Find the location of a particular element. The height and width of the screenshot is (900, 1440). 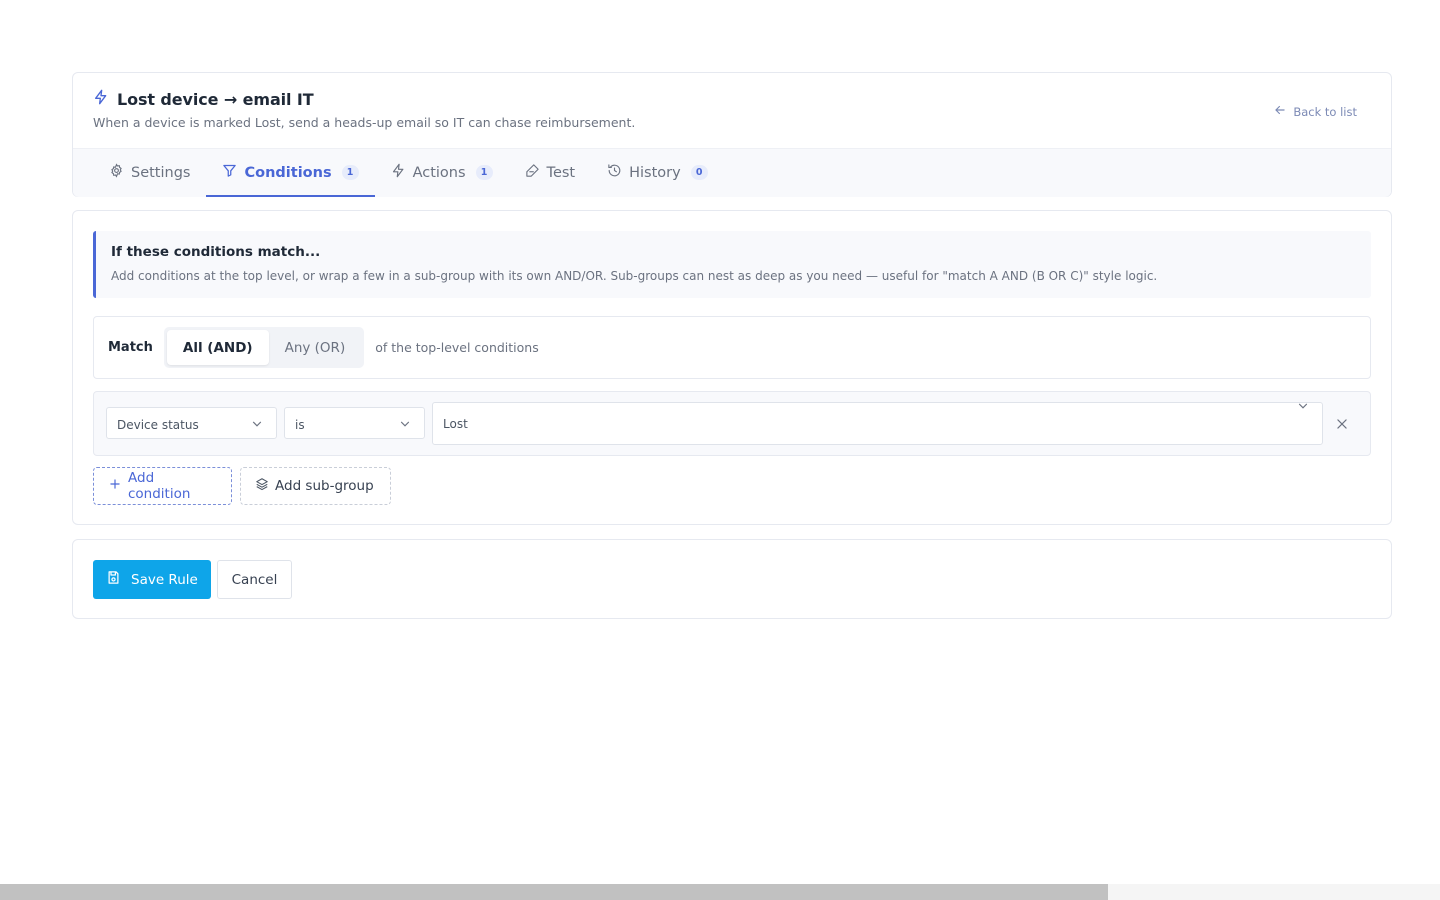

arrow-left-icon is located at coordinates (1280, 111).